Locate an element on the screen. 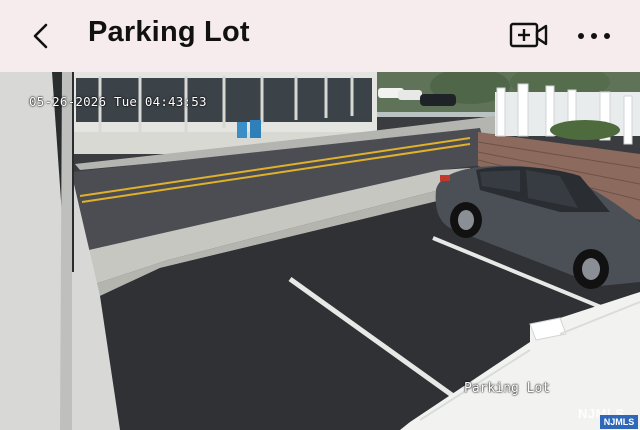  camera-timestamp: 05-26-2026 Tue 04:43:53 is located at coordinates (118, 101).